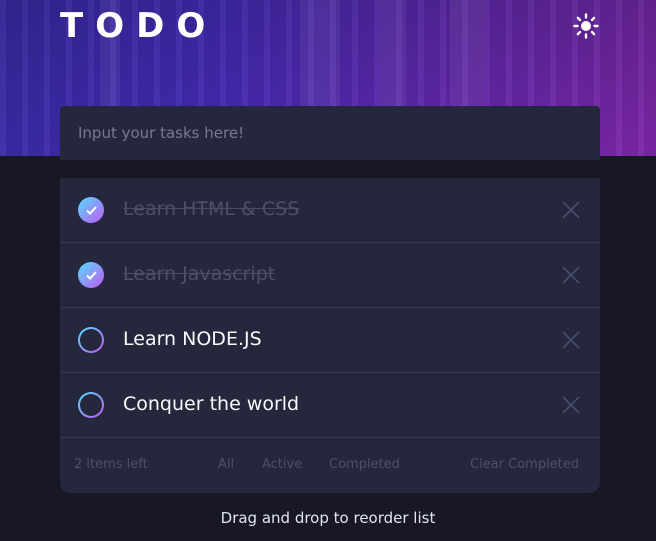  I want to click on new-task-input, so click(330, 133).